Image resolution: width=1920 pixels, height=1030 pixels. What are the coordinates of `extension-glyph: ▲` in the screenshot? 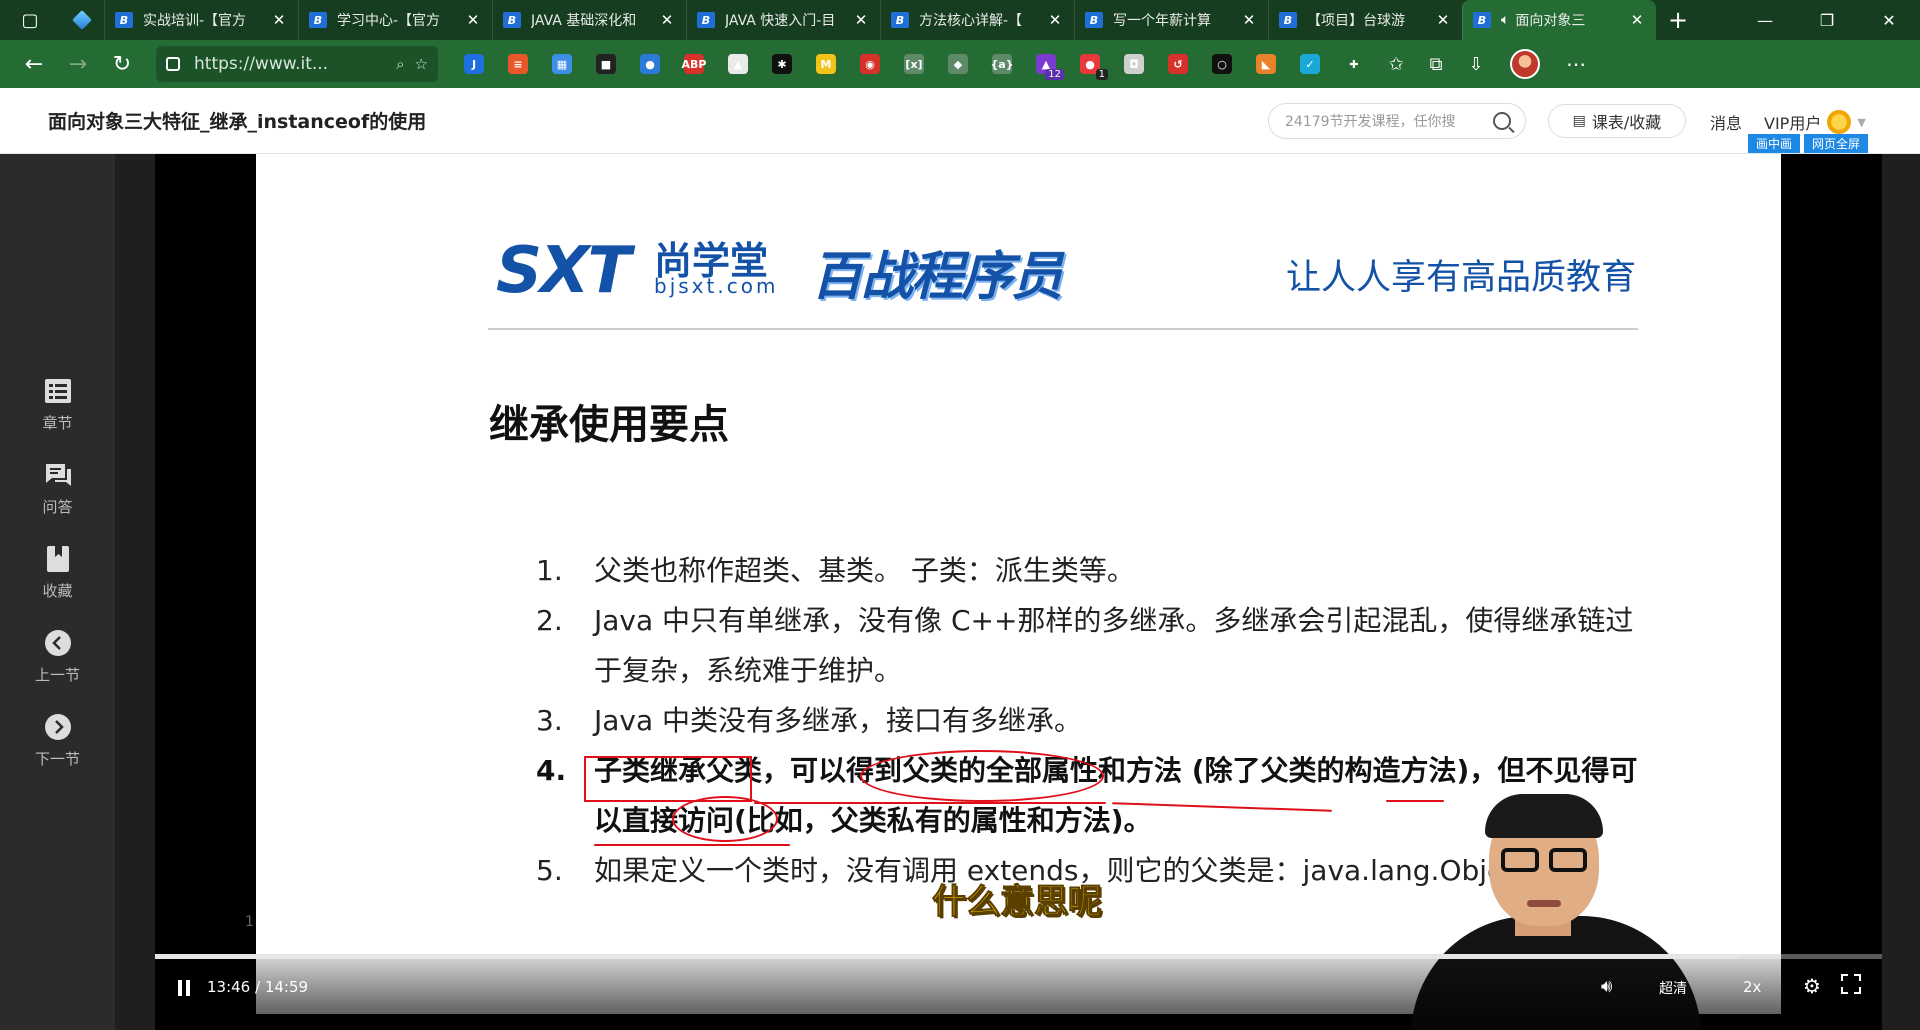 It's located at (738, 64).